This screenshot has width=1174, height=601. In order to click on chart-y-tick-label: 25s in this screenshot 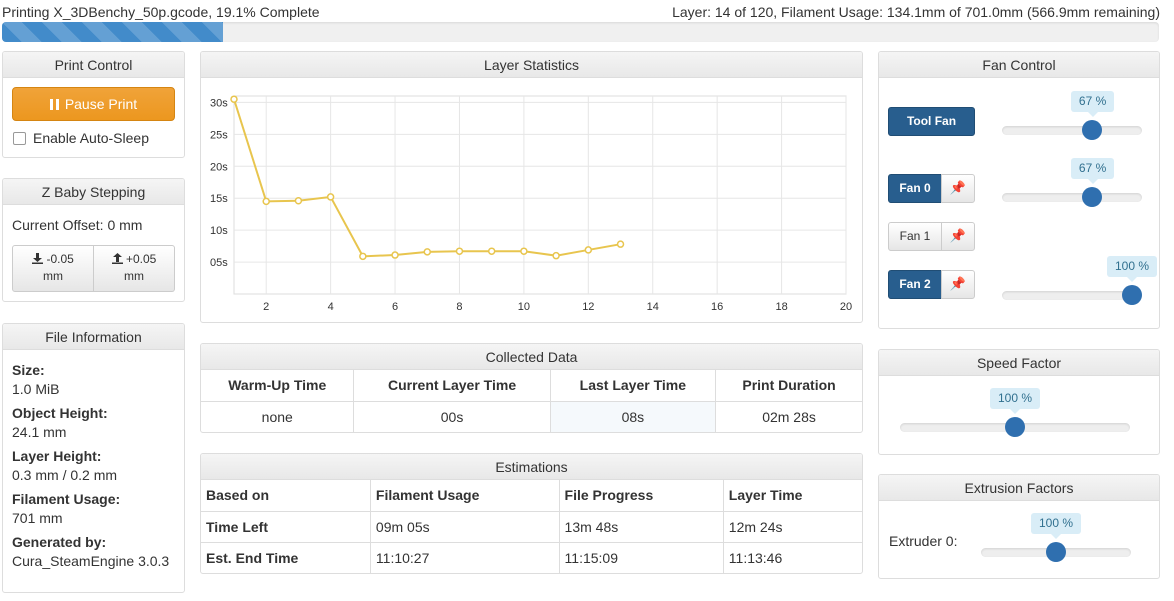, I will do `click(219, 135)`.